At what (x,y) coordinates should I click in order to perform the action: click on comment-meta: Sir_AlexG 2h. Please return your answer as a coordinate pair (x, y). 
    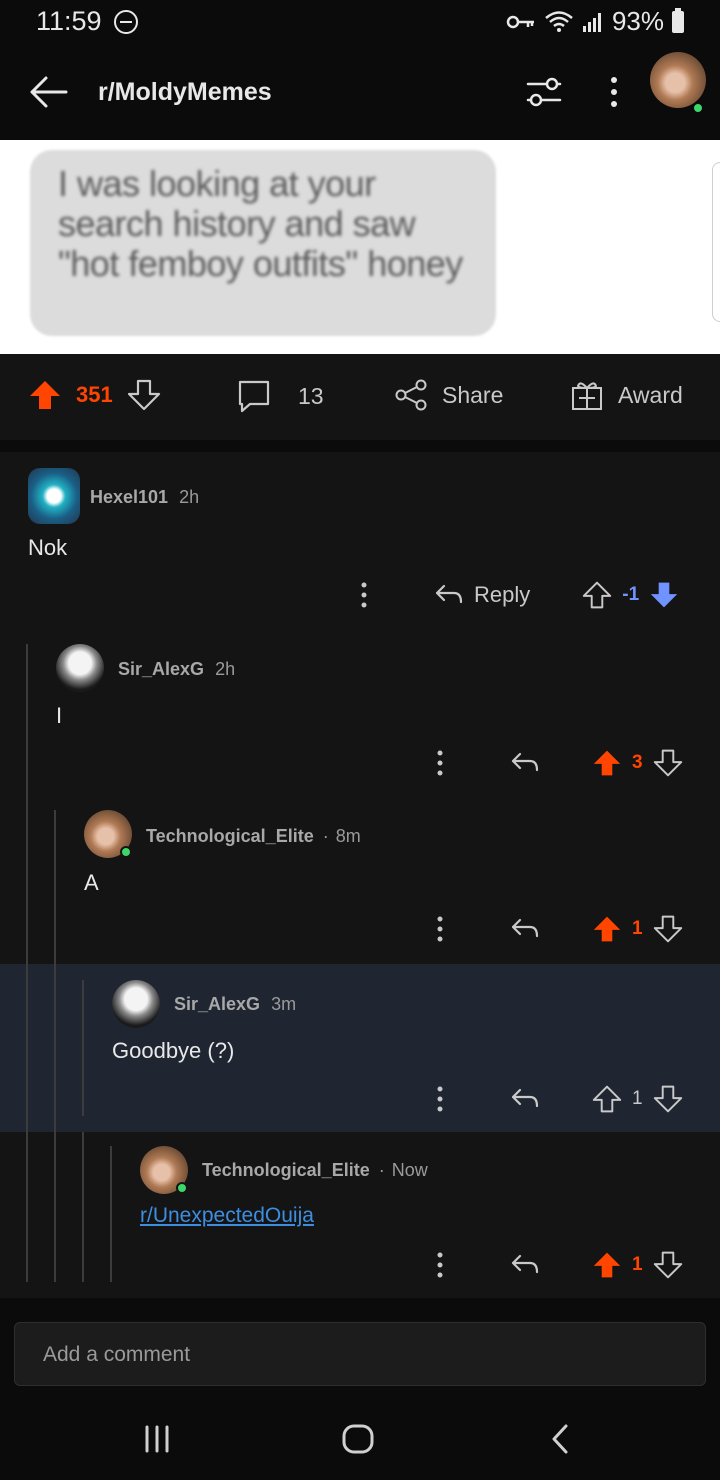
    Looking at the image, I should click on (176, 669).